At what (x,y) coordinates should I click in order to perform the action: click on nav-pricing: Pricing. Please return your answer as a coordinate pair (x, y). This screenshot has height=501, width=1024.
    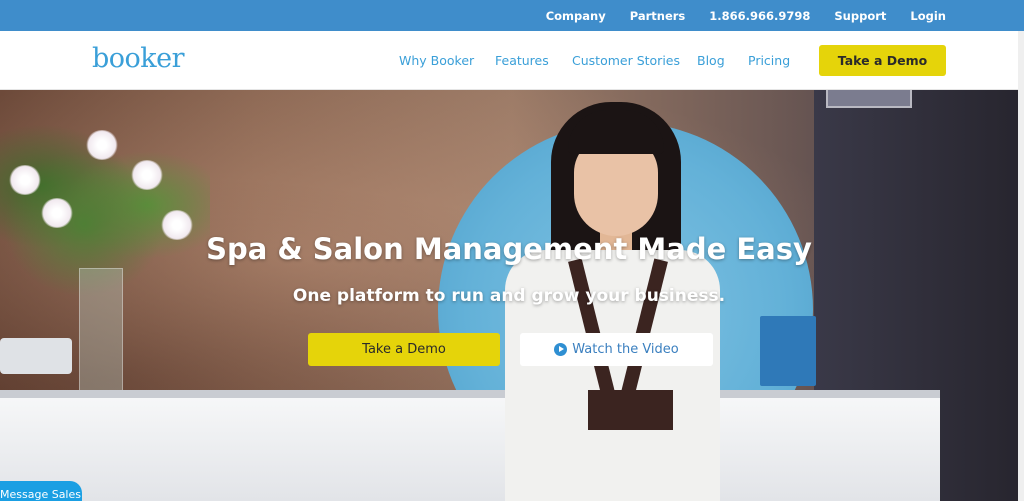
    Looking at the image, I should click on (769, 60).